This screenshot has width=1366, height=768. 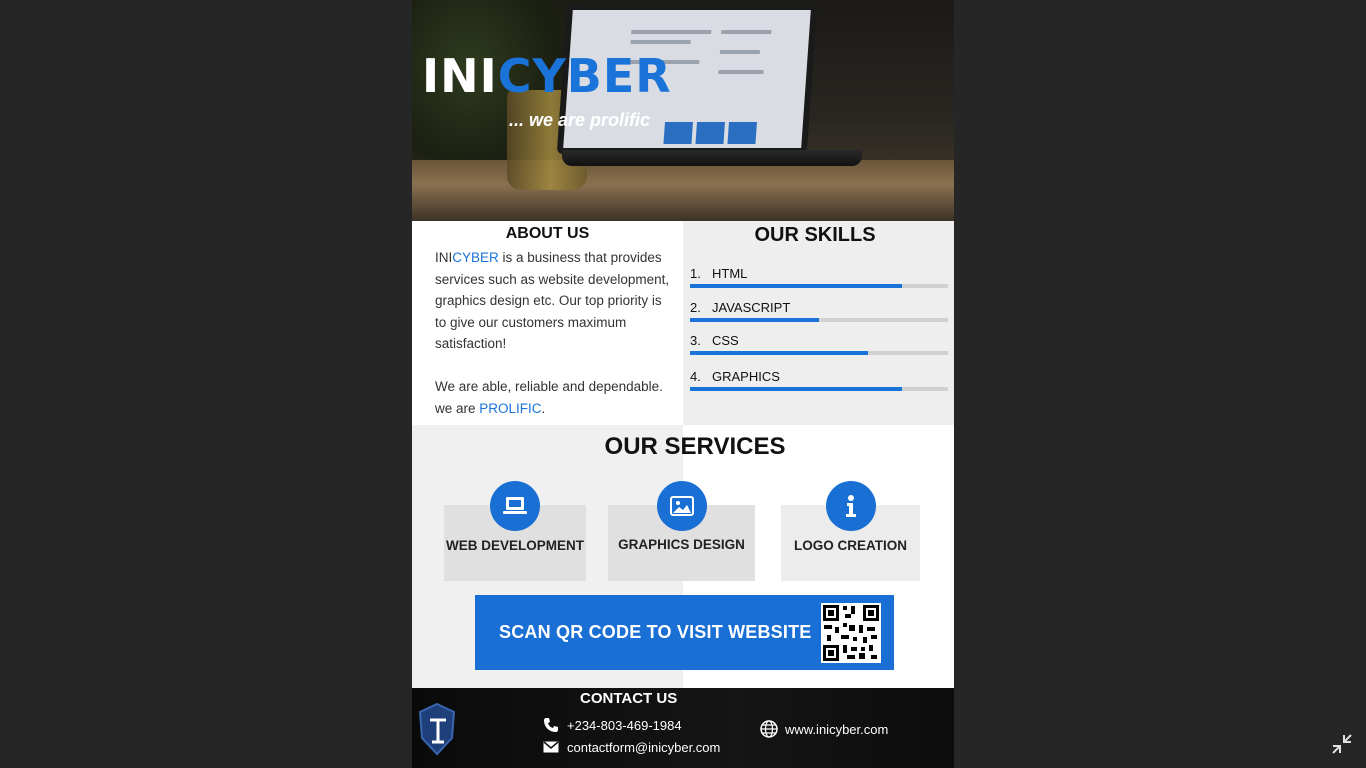 I want to click on brand-logo: INICYBER, so click(x=547, y=76).